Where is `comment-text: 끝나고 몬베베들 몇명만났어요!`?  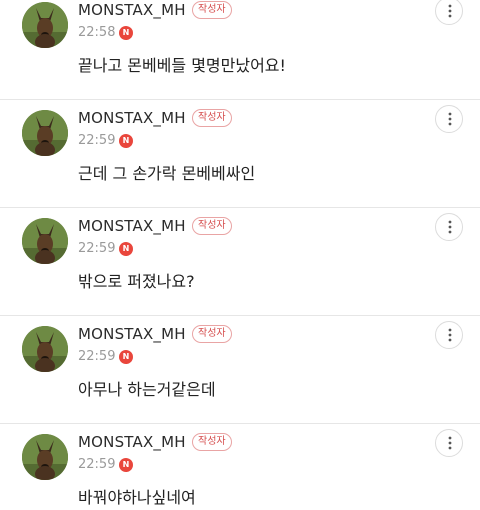 comment-text: 끝나고 몬베베들 몇명만났어요! is located at coordinates (182, 65).